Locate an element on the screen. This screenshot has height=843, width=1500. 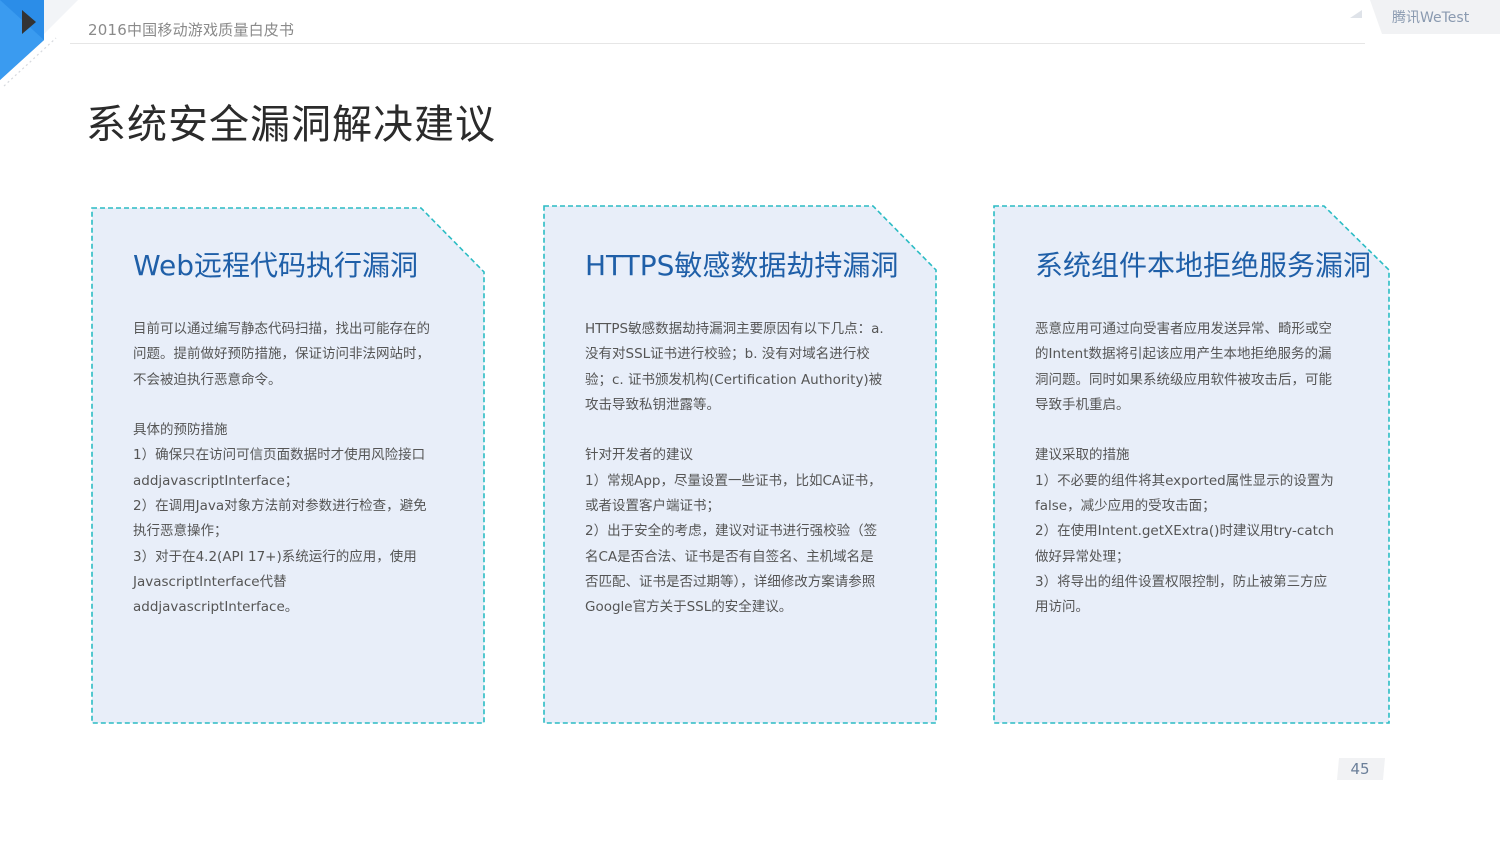
card-line: addjavascriptInterface。 is located at coordinates (216, 607).